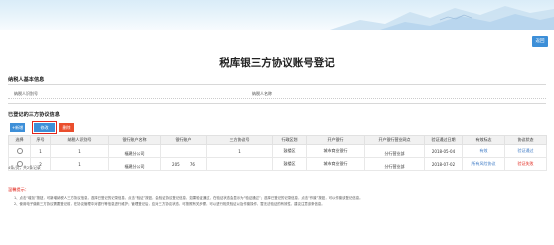  Describe the element at coordinates (277, 15) in the screenshot. I see `header-banner` at that location.